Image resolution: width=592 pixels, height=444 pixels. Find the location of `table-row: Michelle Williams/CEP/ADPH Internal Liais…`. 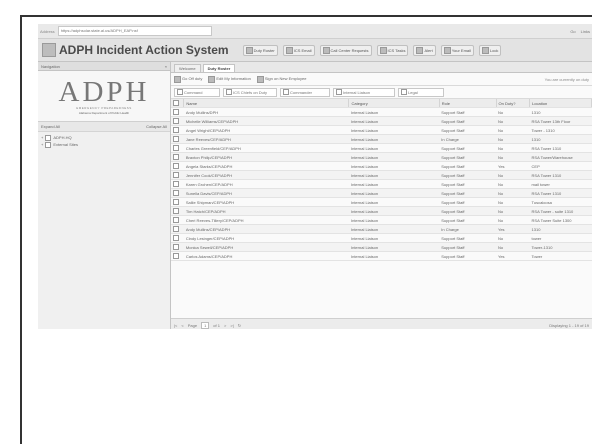

table-row: Michelle Williams/CEP/ADPH Internal Liais… is located at coordinates (381, 121).